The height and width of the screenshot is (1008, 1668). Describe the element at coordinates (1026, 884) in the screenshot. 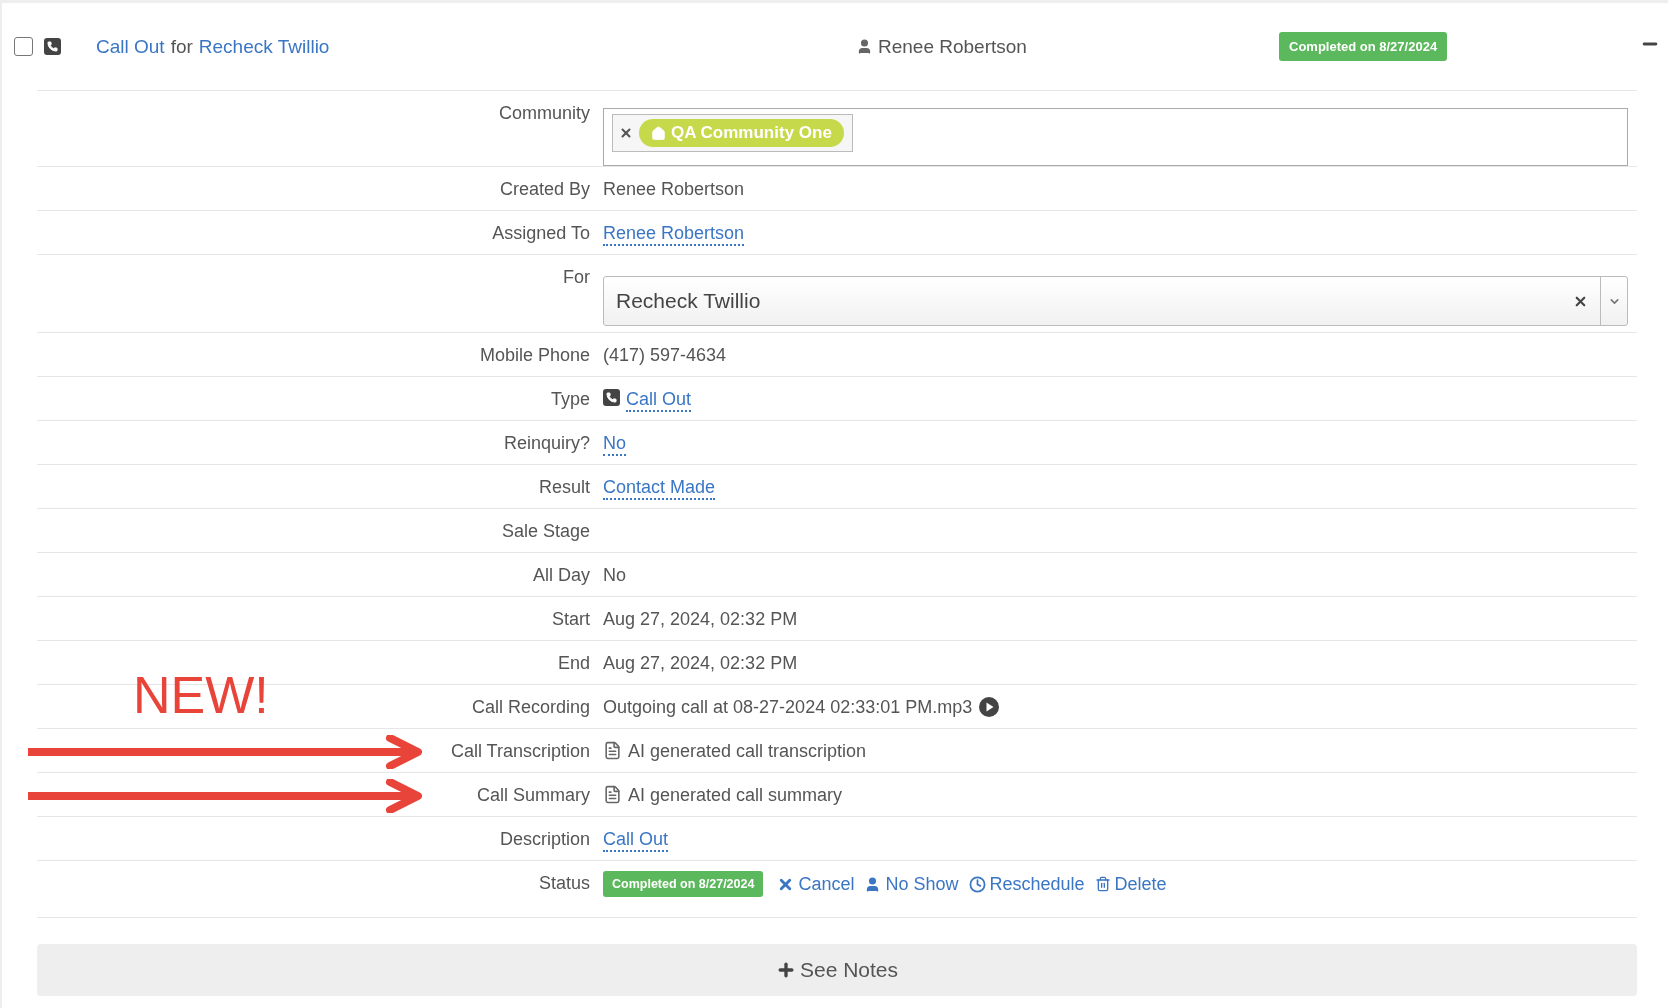

I see `status-action: Reschedule` at that location.